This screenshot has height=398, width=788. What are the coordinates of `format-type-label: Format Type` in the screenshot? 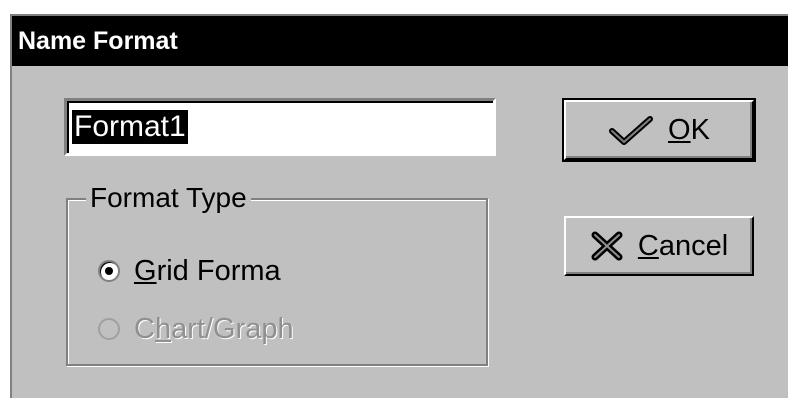 It's located at (168, 198).